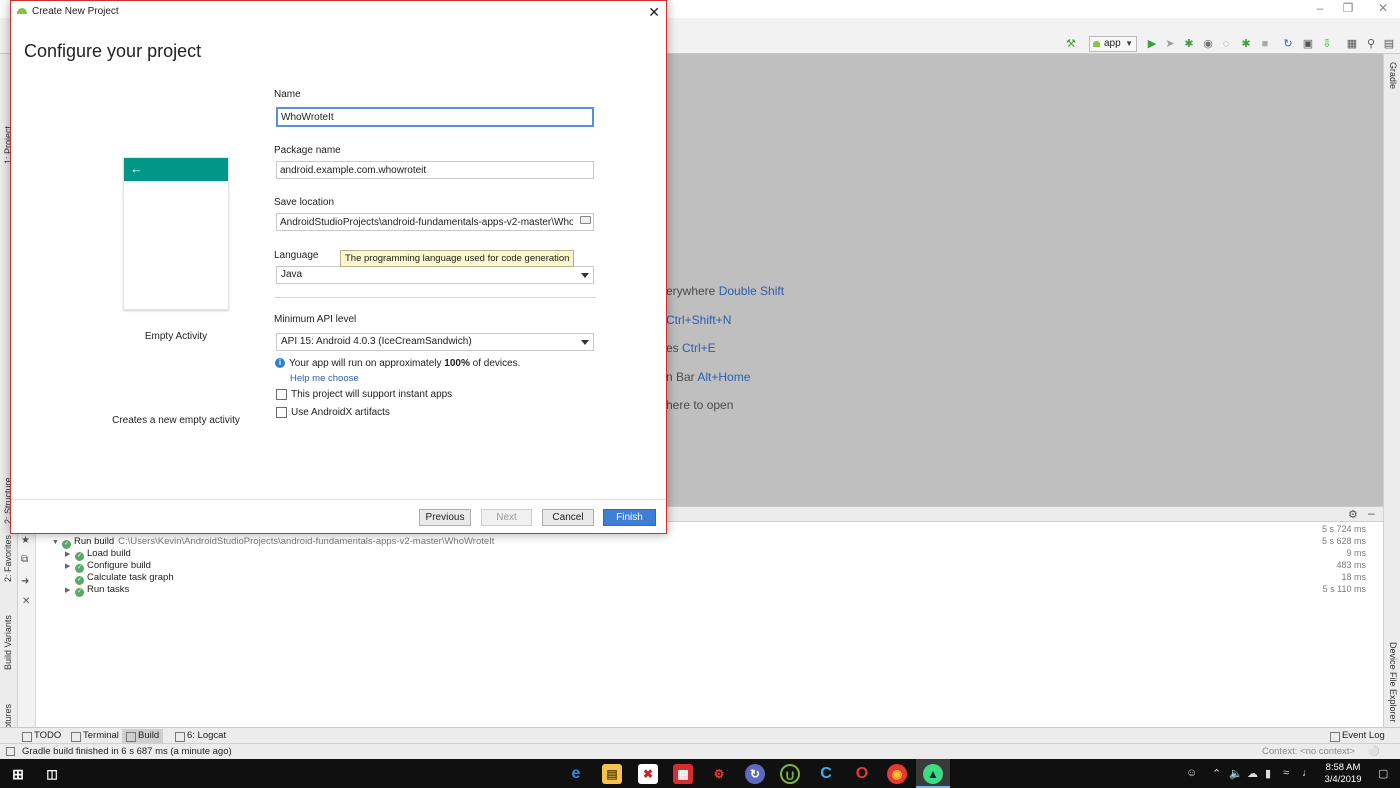 The width and height of the screenshot is (1400, 788). What do you see at coordinates (136, 168) in the screenshot?
I see `arrow-back-icon: ←` at bounding box center [136, 168].